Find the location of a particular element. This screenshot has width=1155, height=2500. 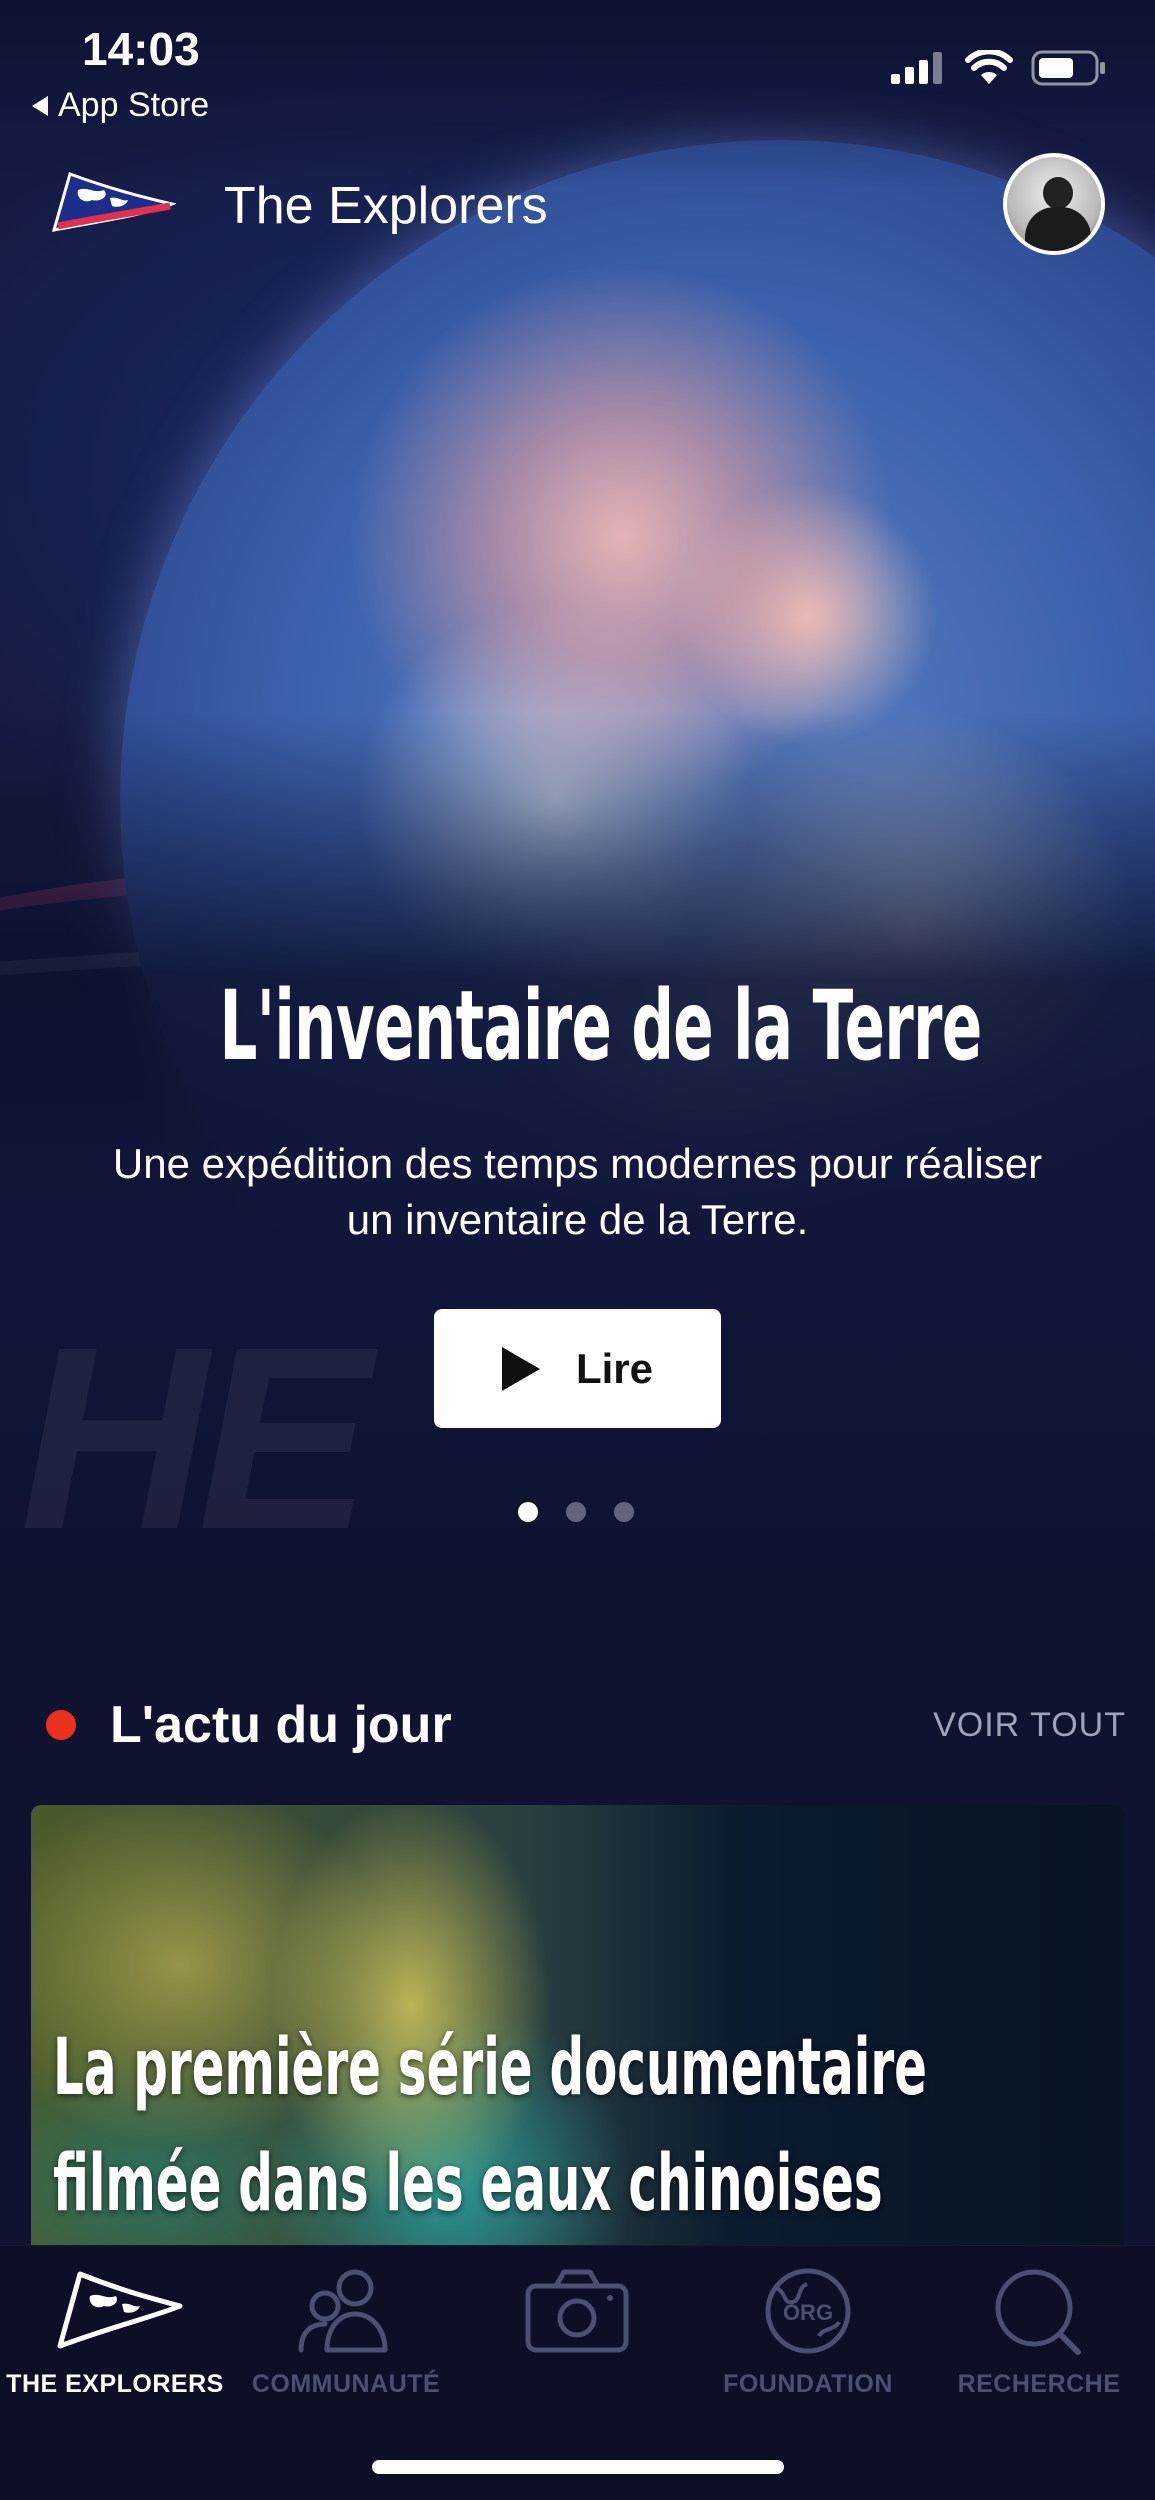

explorers-flag-icon is located at coordinates (120, 2310).